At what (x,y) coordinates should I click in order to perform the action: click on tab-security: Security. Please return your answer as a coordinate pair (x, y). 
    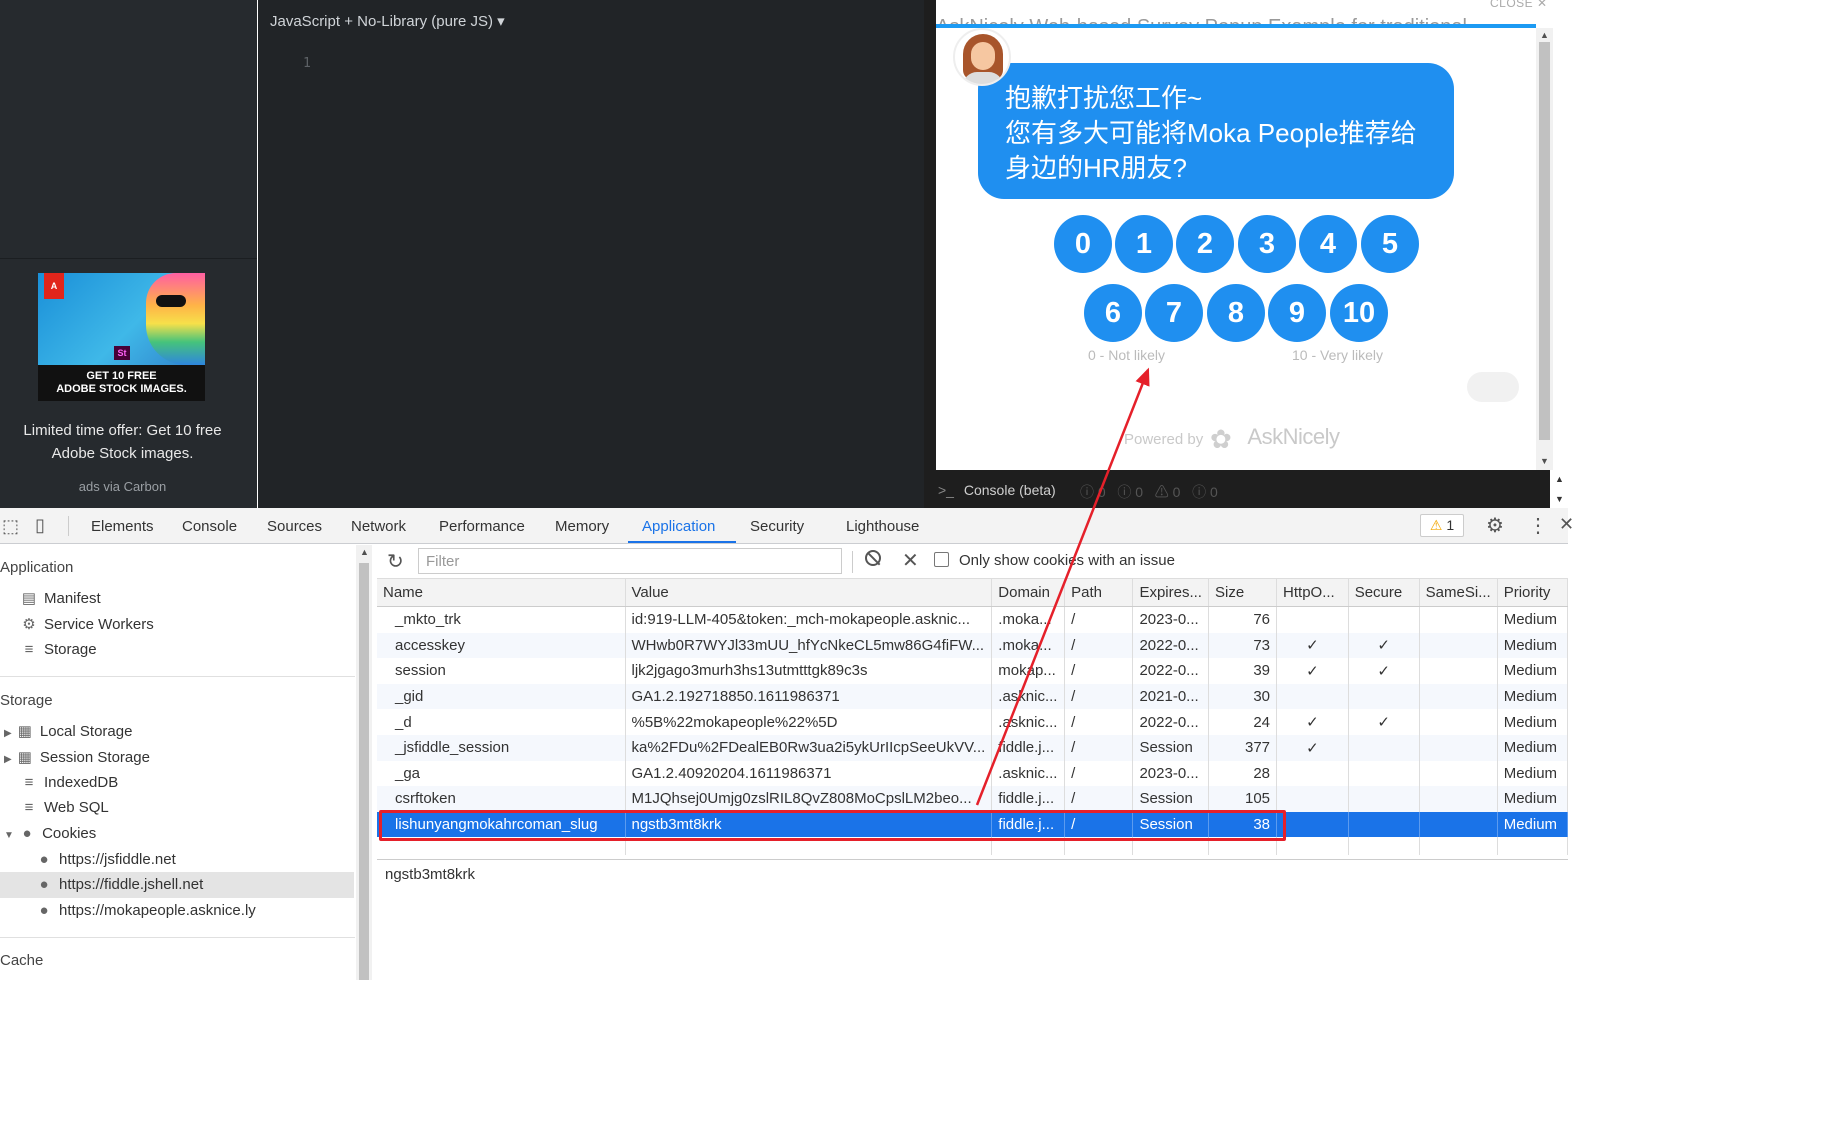
    Looking at the image, I should click on (777, 526).